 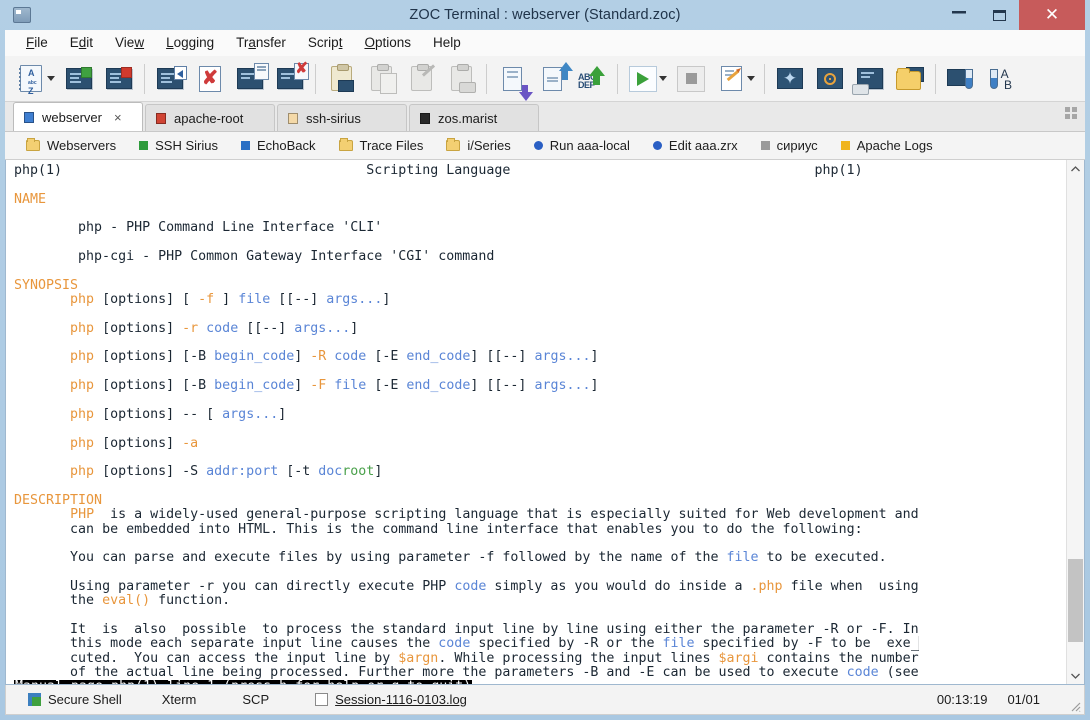 I want to click on tab-grid-icon, so click(x=1071, y=116).